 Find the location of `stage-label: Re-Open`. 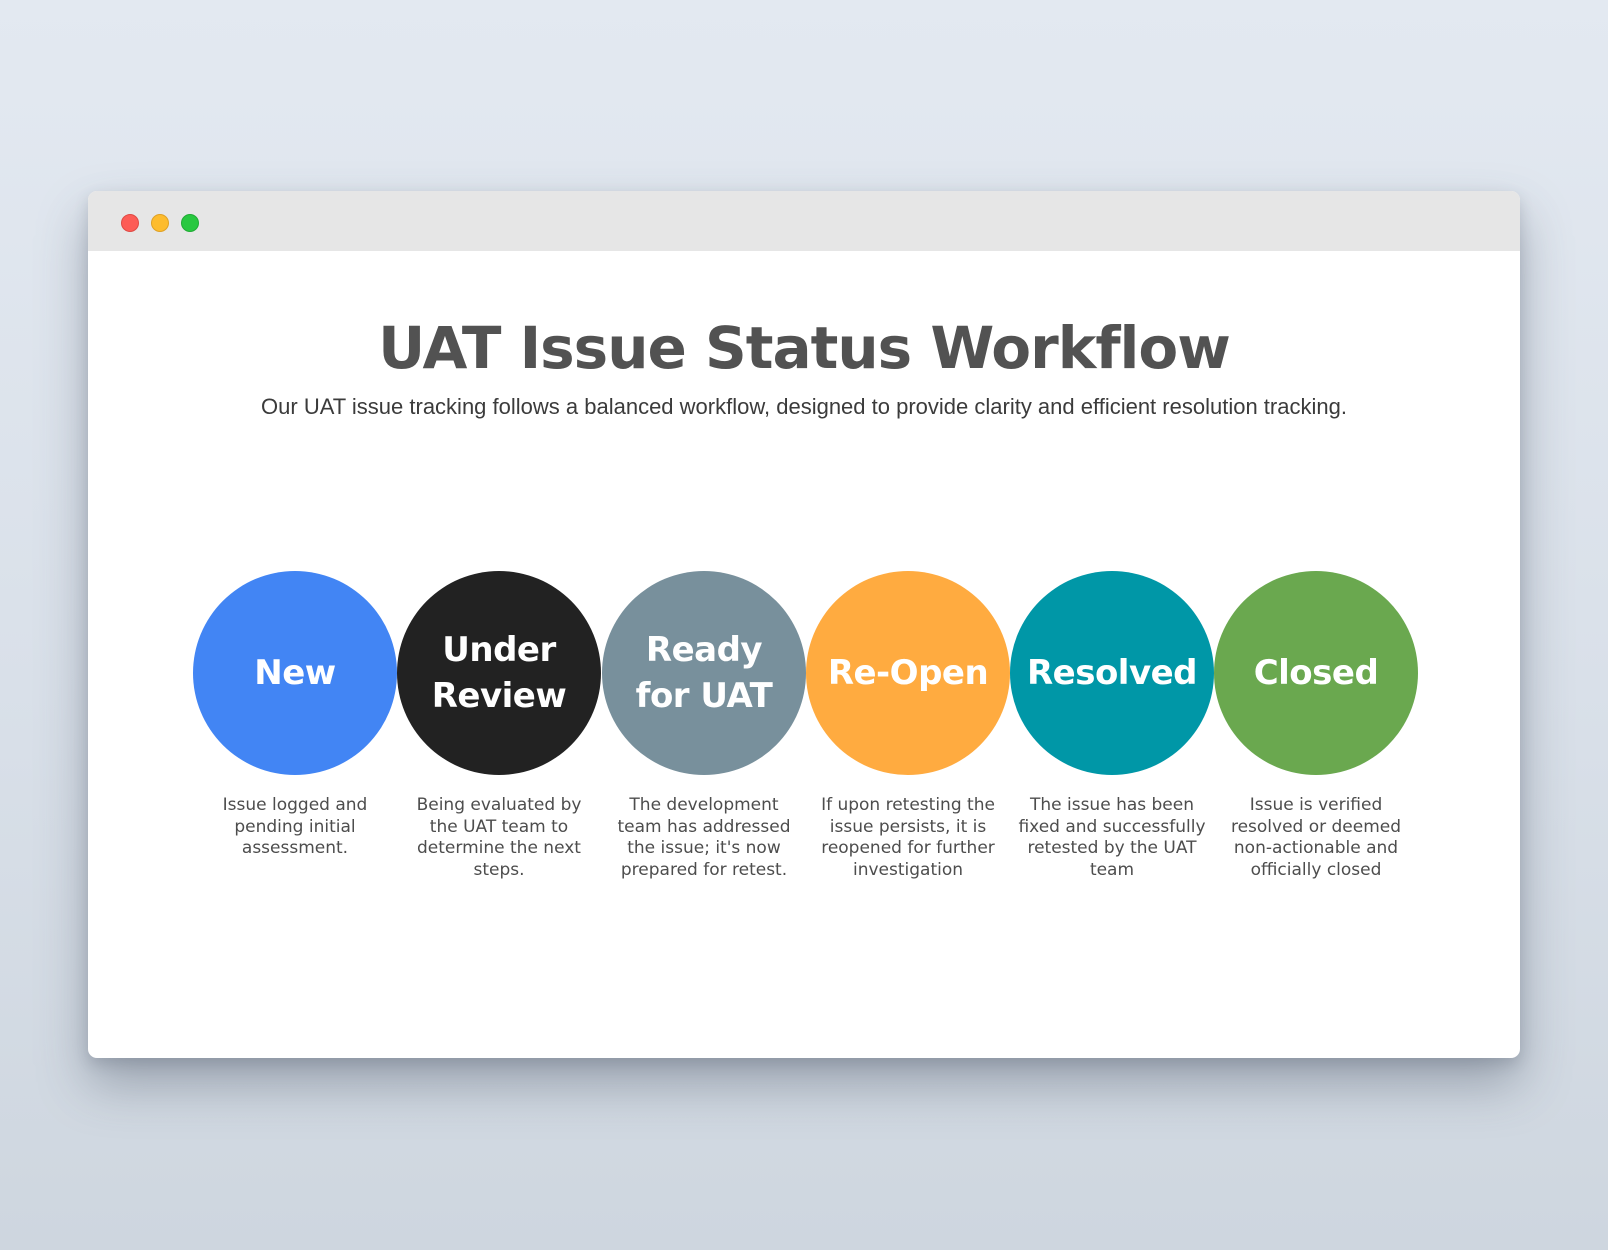

stage-label: Re-Open is located at coordinates (908, 673).